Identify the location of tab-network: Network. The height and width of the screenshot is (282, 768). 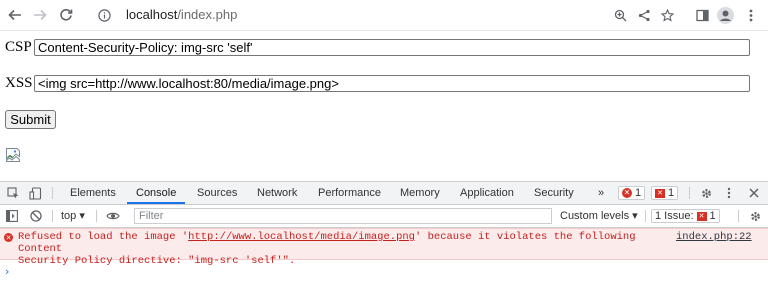
(277, 193).